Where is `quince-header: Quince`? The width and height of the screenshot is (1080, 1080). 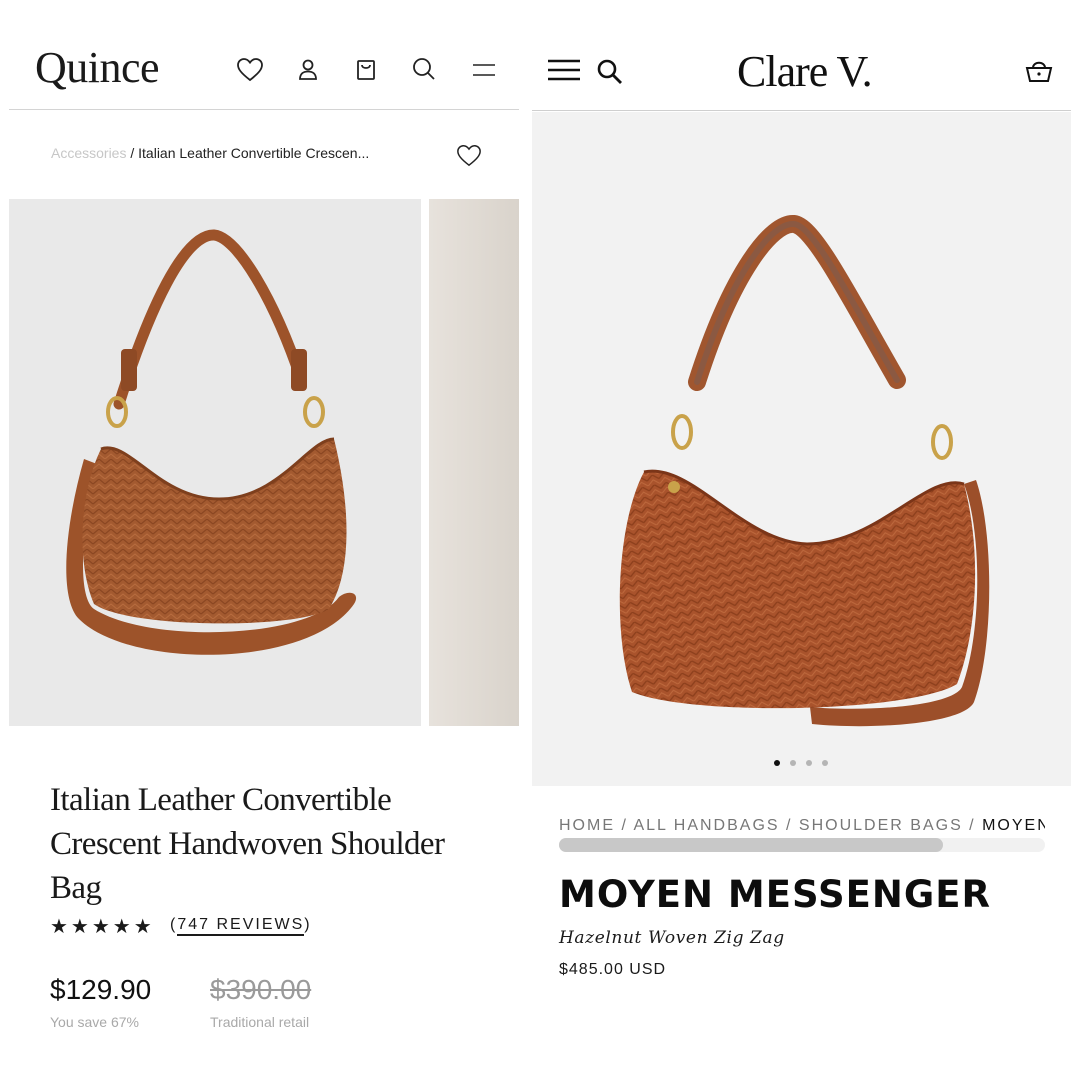 quince-header: Quince is located at coordinates (264, 55).